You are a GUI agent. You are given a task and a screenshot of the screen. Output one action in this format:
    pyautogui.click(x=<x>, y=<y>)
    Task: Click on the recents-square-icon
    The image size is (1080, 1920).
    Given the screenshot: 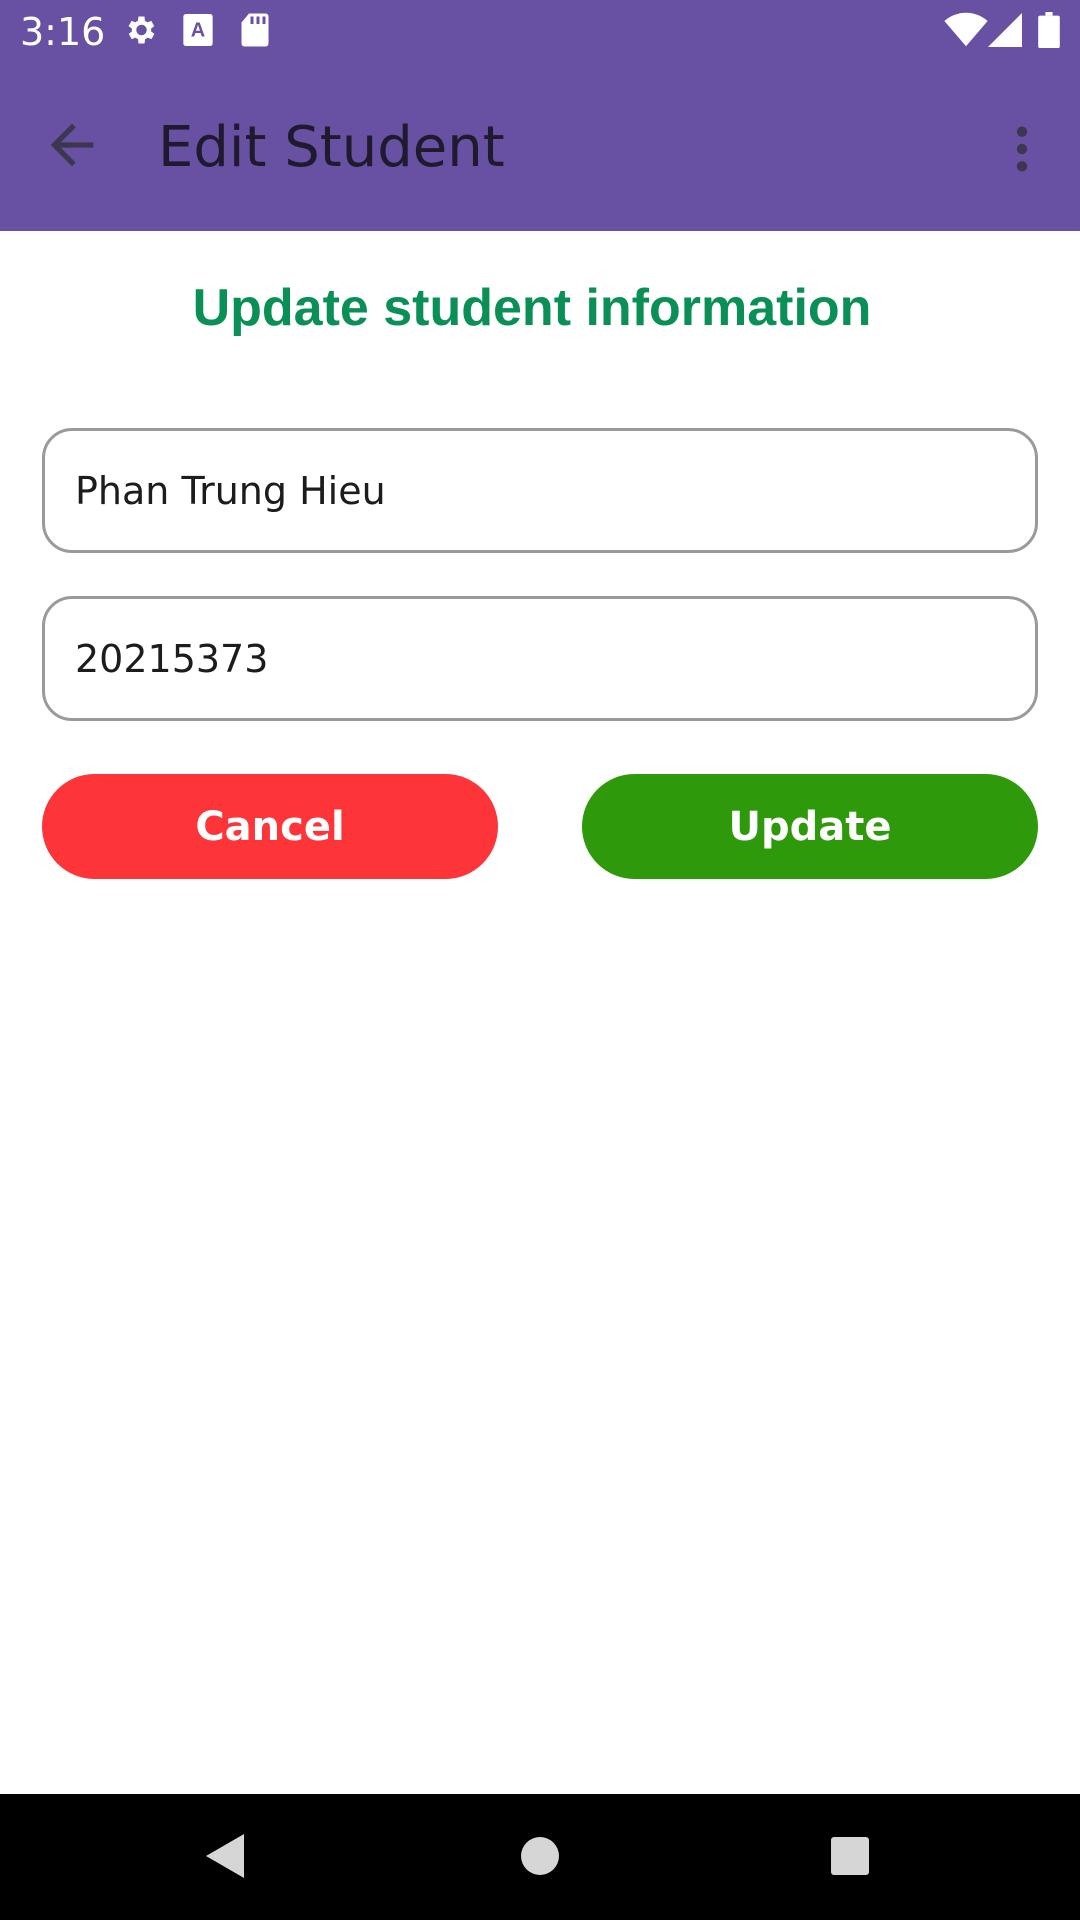 What is the action you would take?
    pyautogui.click(x=850, y=1856)
    